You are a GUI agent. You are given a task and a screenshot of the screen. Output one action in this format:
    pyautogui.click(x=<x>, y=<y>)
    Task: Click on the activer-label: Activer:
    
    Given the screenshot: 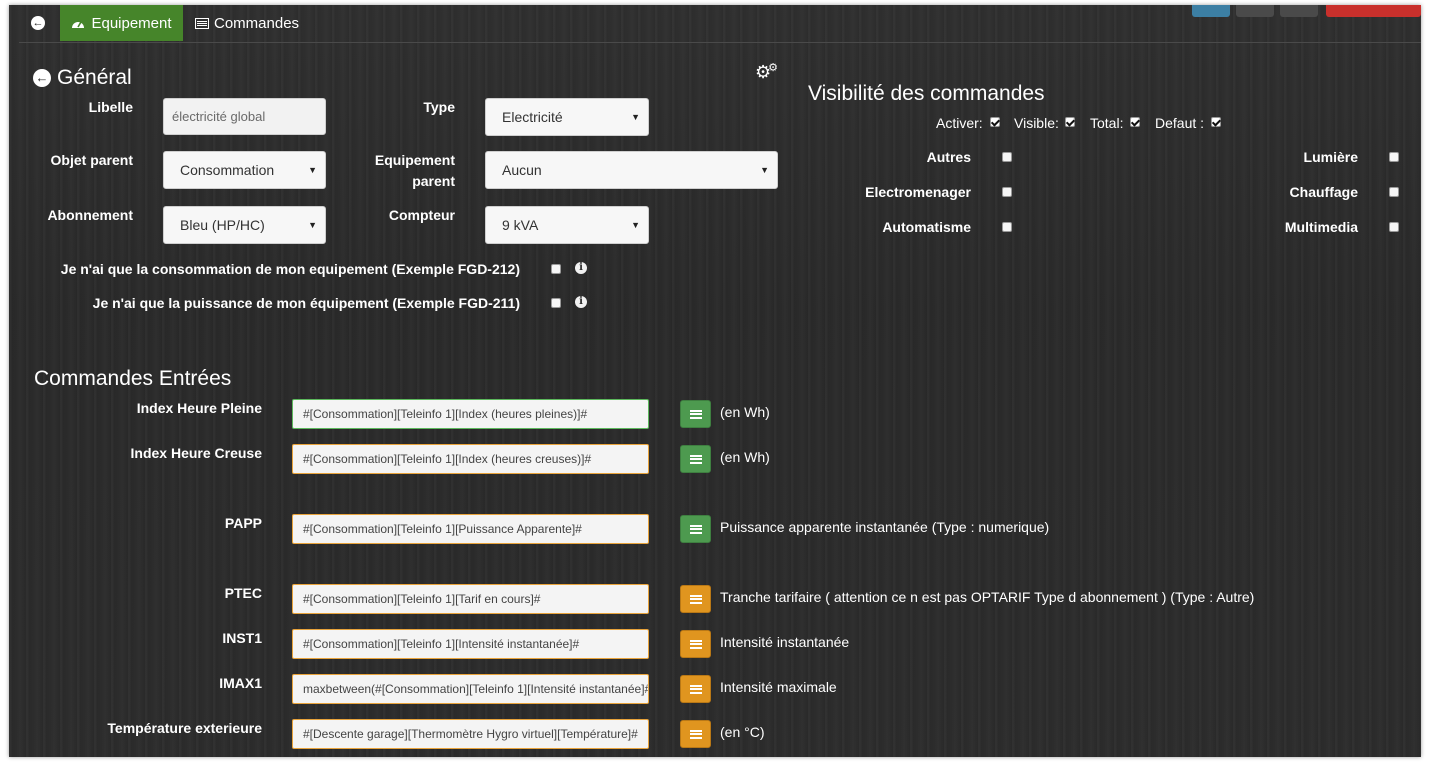 What is the action you would take?
    pyautogui.click(x=959, y=123)
    